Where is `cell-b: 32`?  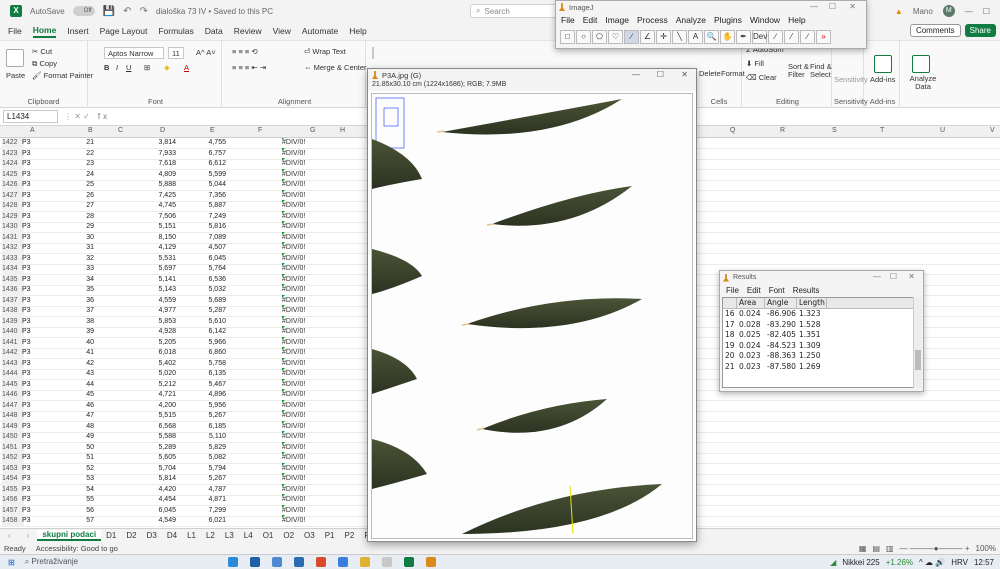 cell-b: 32 is located at coordinates (86, 259).